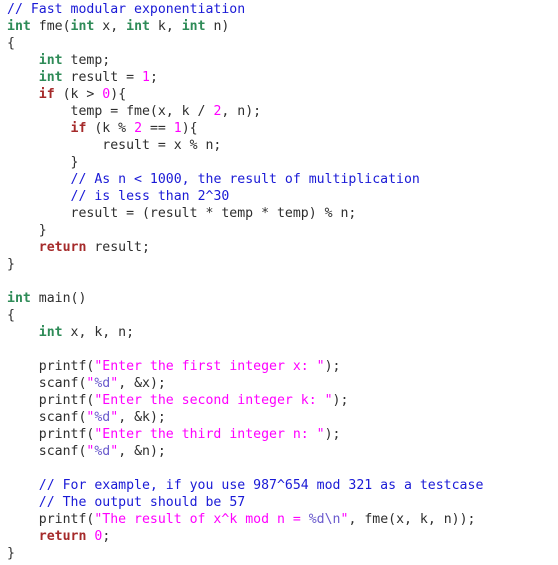 This screenshot has width=558, height=565. I want to click on code-text-token: x, k, n;, so click(98, 332).